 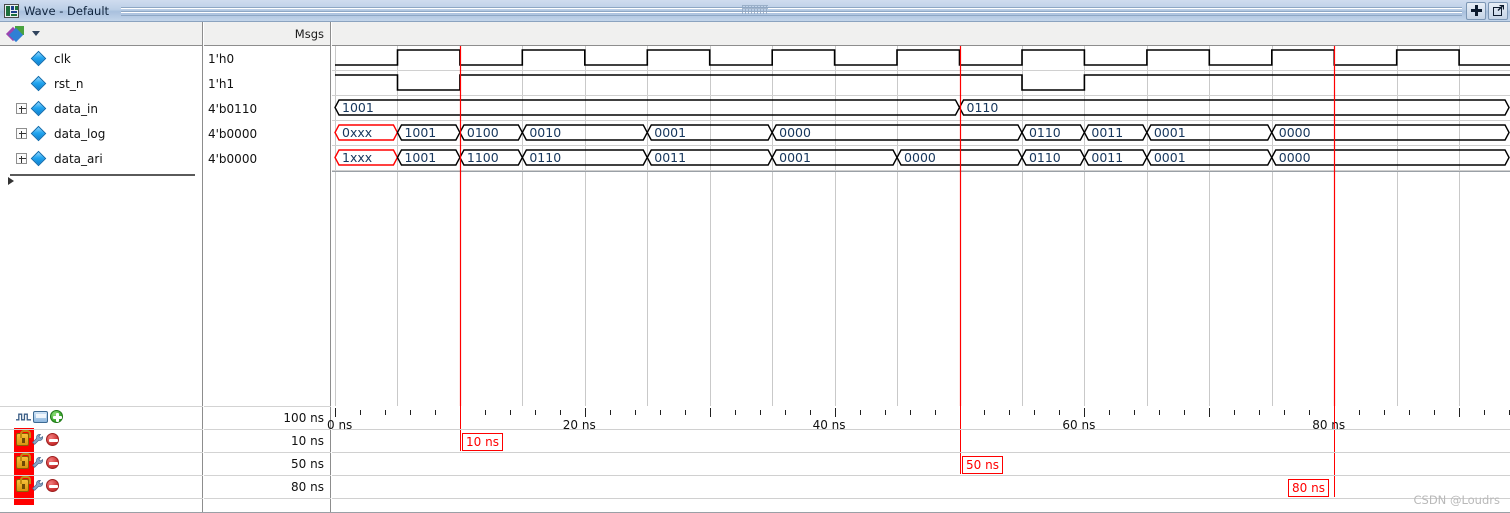 I want to click on cursor-1-icons, so click(x=37, y=438).